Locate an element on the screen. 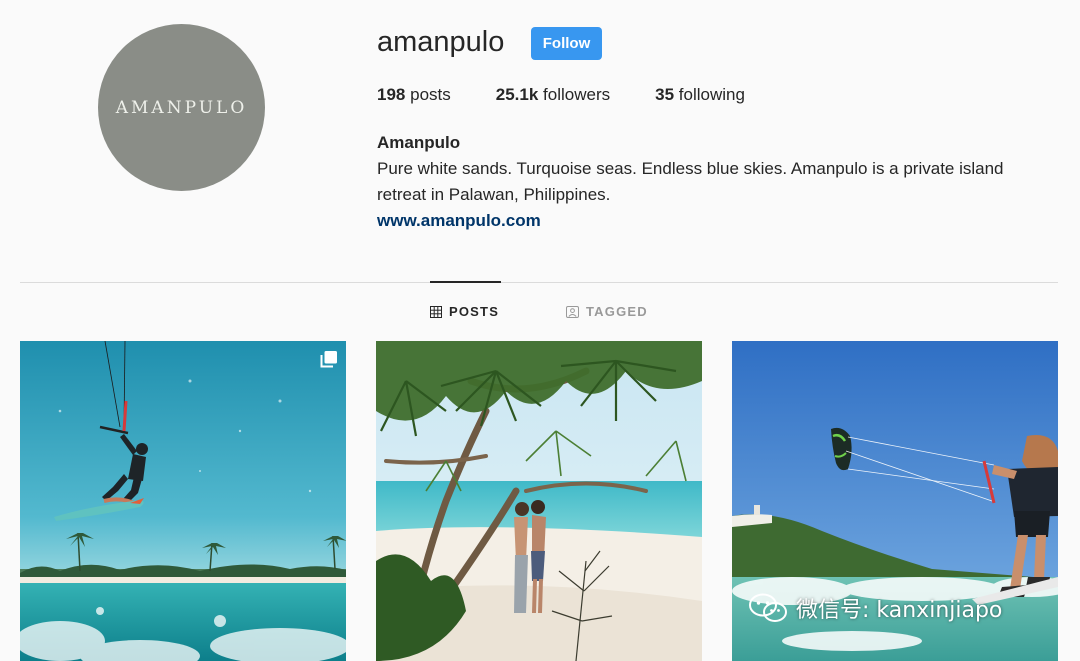 The image size is (1080, 661). tab-posts: POSTS is located at coordinates (464, 311).